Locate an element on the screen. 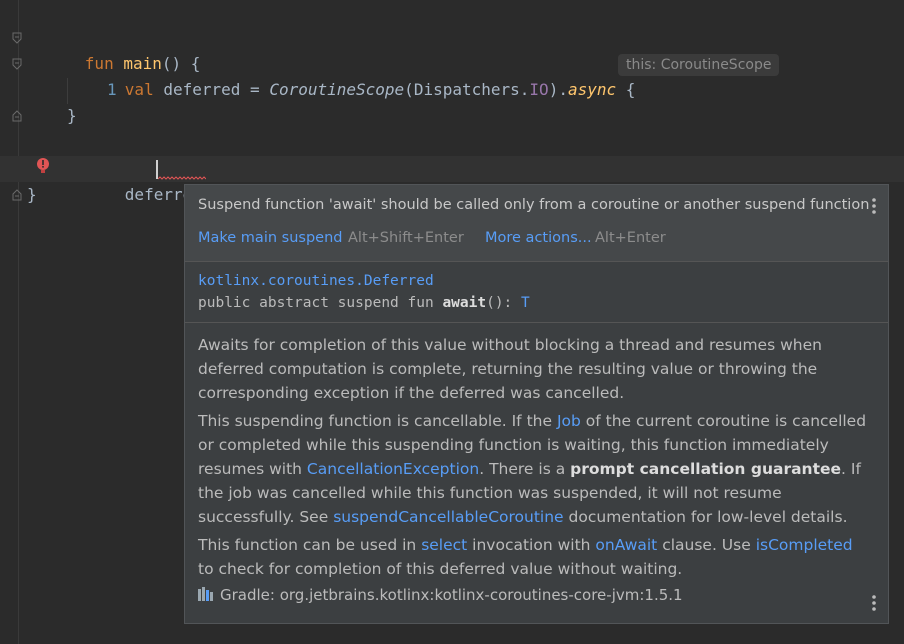 This screenshot has height=644, width=904. doc-text: This function can be used in is located at coordinates (310, 545).